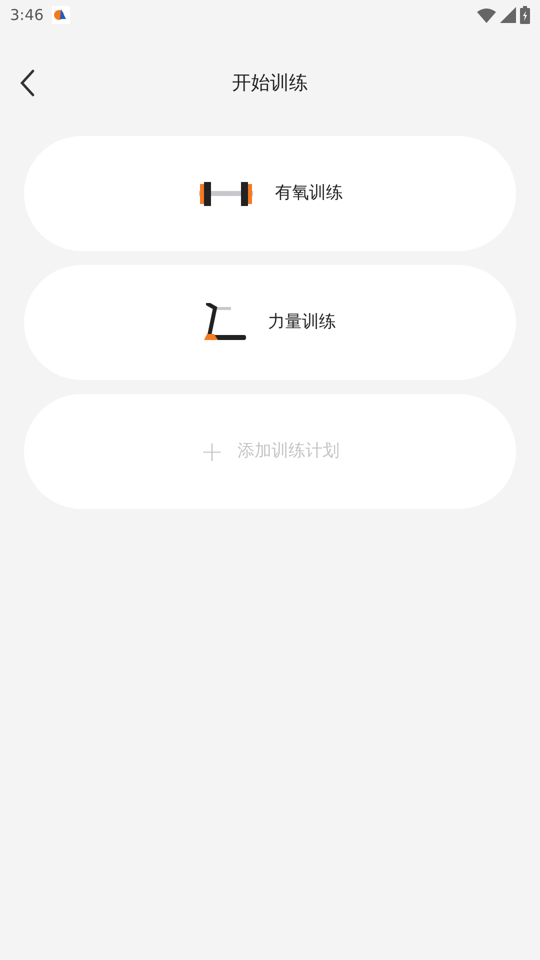 The width and height of the screenshot is (540, 960). I want to click on treadmill-icon, so click(226, 322).